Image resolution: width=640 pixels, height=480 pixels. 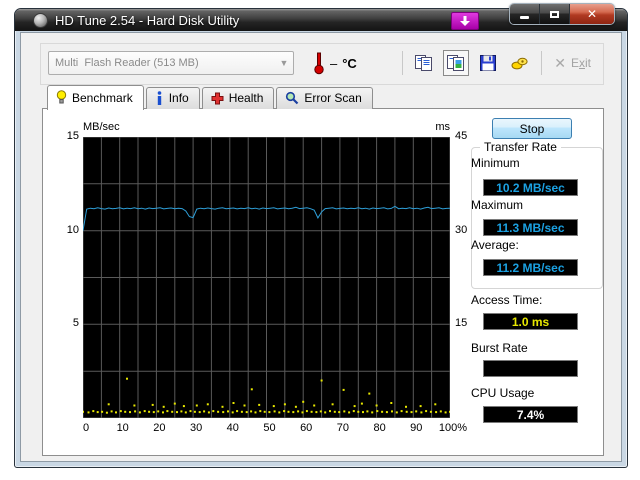 I want to click on temperature-indicator: – °C, so click(x=335, y=63).